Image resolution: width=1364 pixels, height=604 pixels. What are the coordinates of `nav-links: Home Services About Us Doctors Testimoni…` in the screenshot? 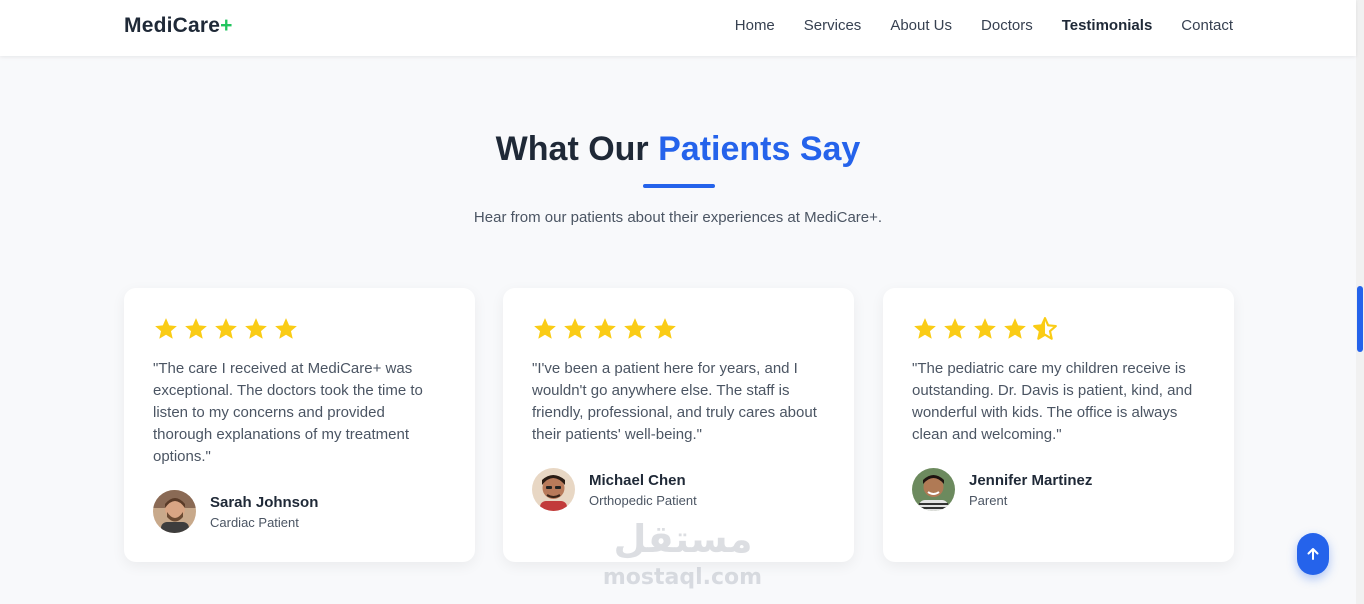 It's located at (984, 25).